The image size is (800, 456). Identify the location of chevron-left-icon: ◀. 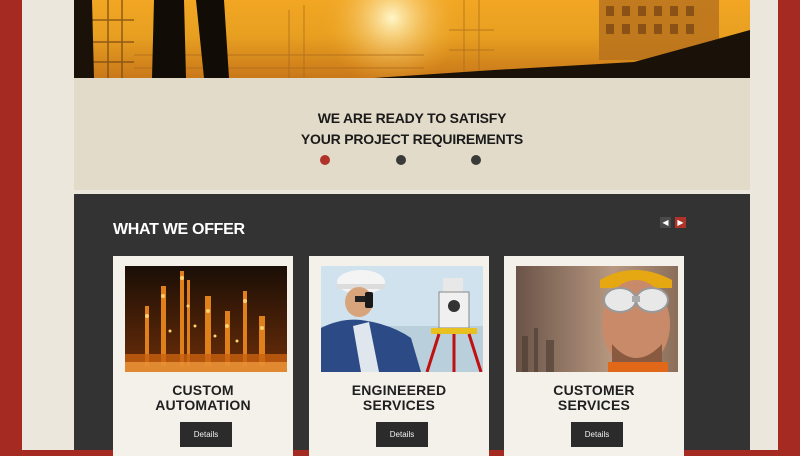
(665, 222).